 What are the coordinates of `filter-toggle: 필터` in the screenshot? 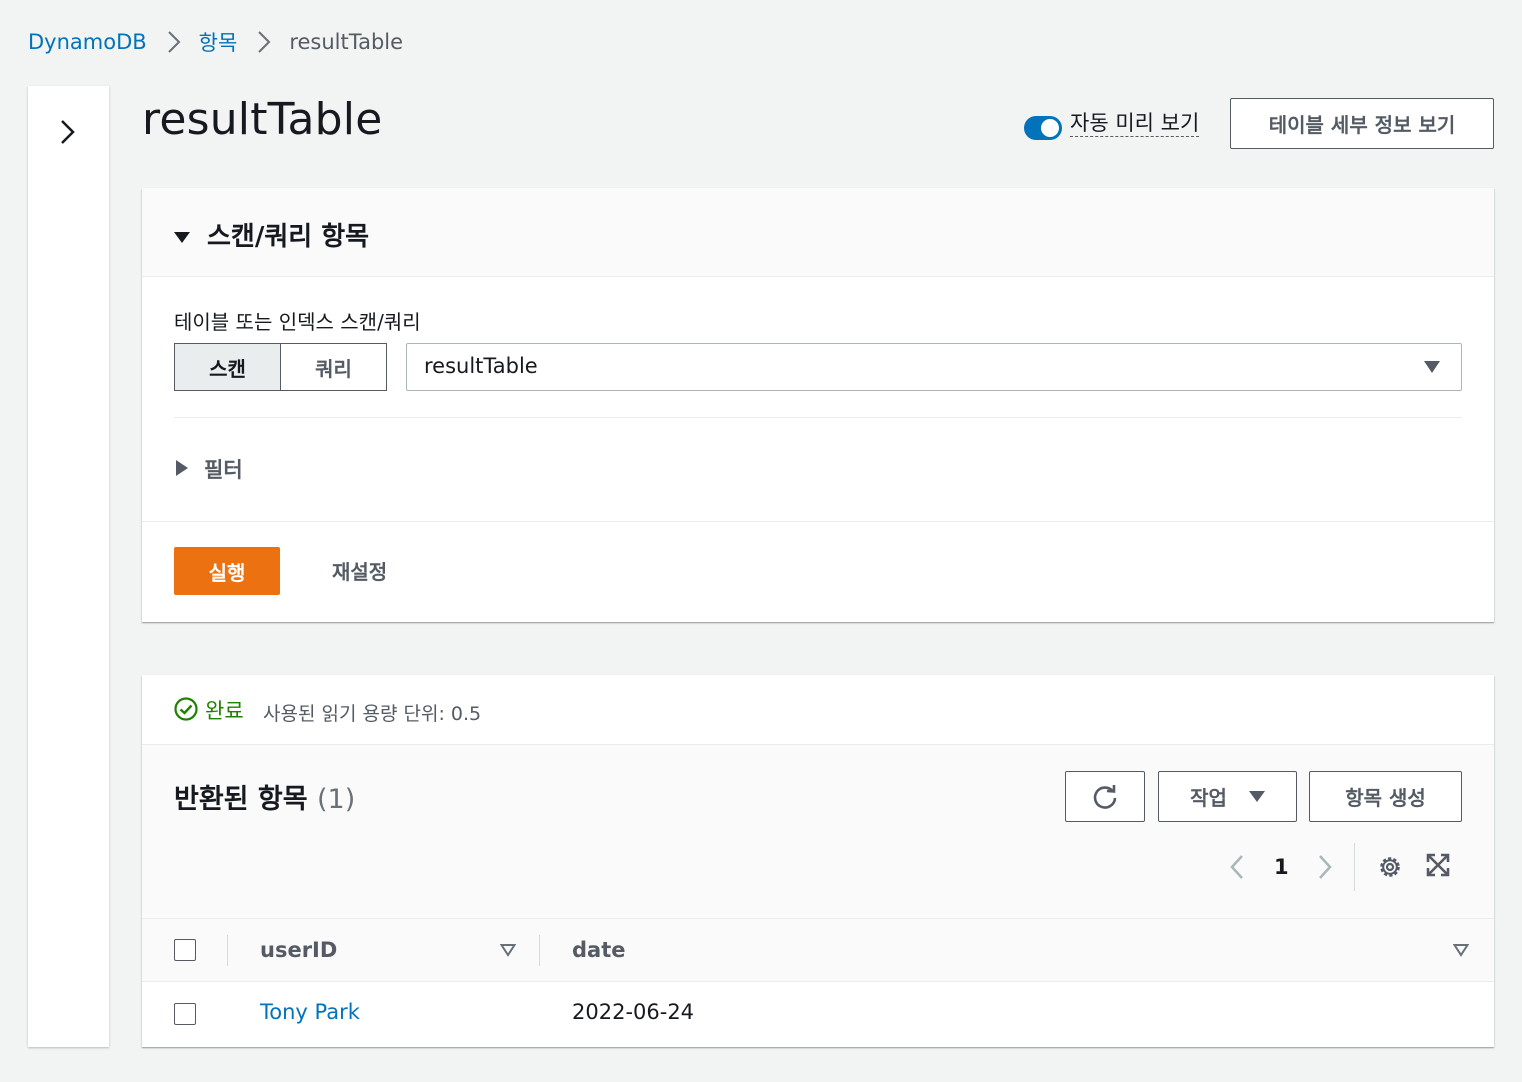 It's located at (223, 469).